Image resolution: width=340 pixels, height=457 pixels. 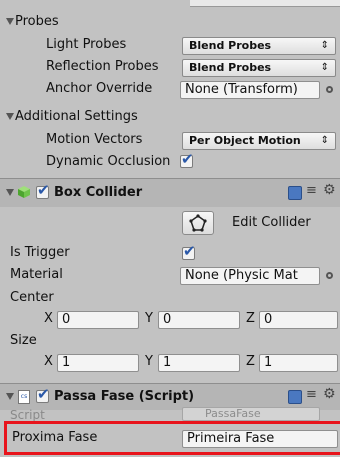 I want to click on center-z-field: 0, so click(x=298, y=320).